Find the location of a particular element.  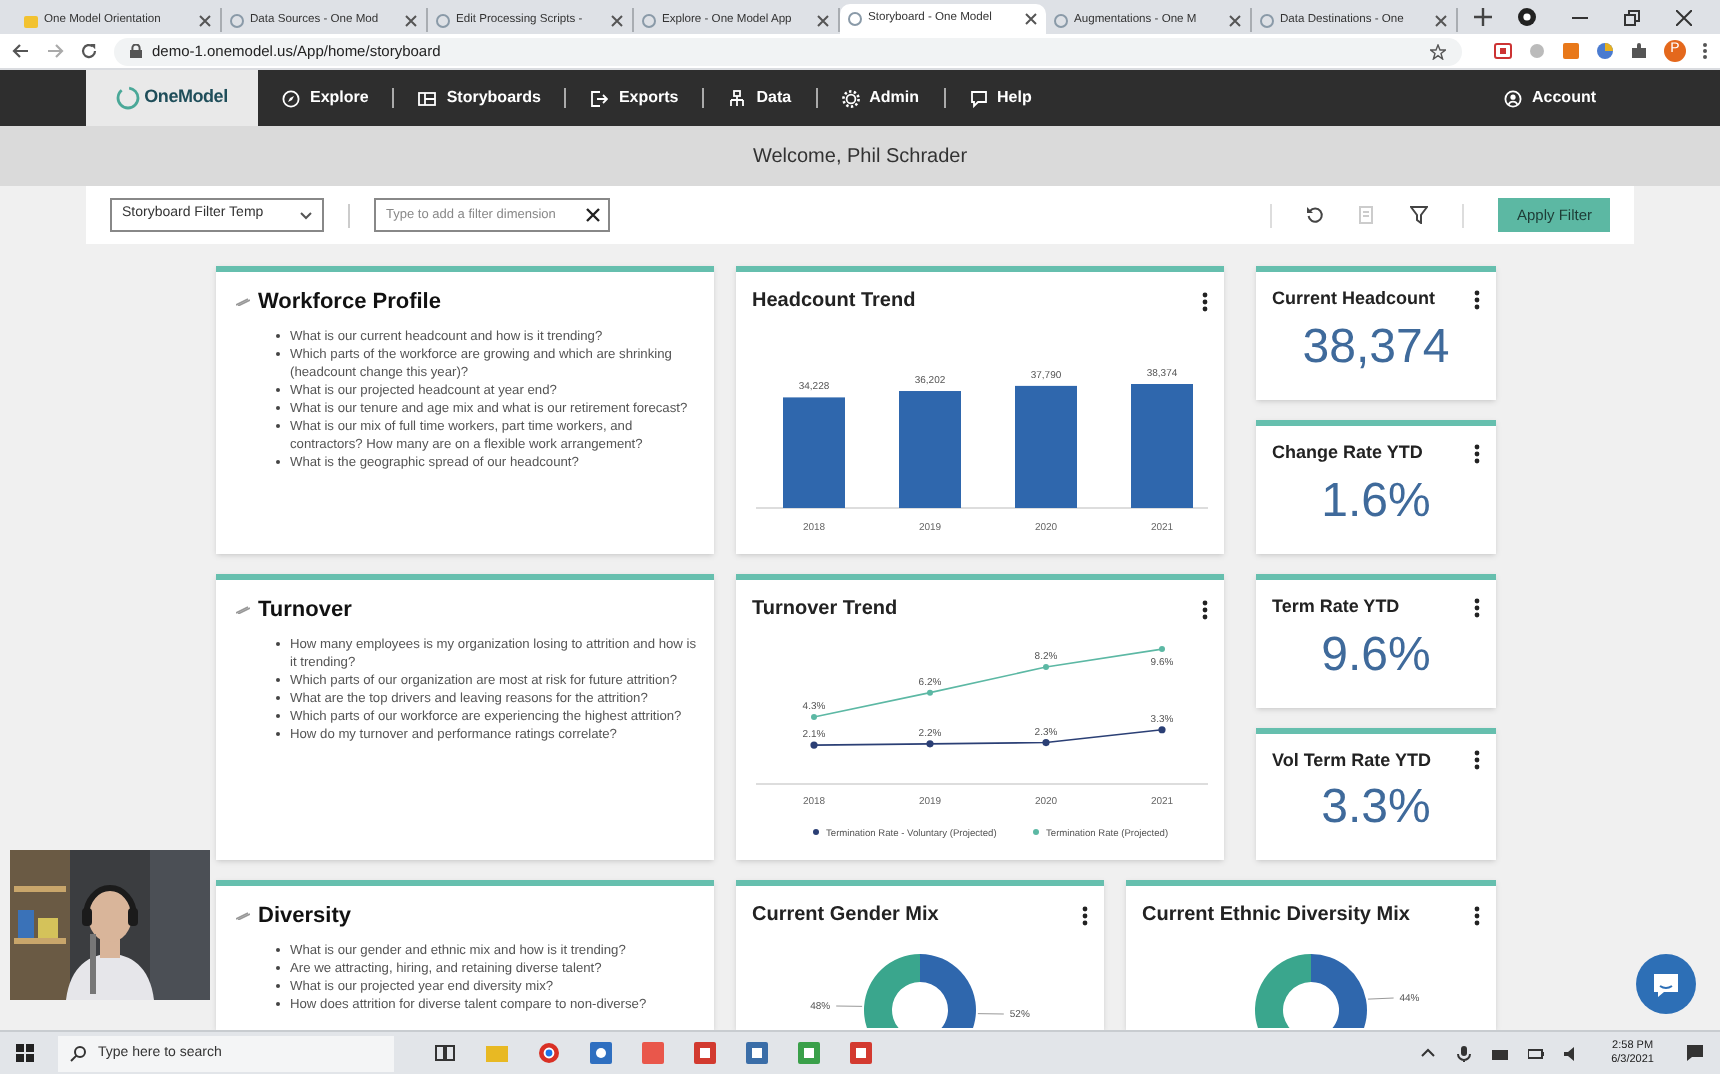

pie-icon is located at coordinates (1605, 51).